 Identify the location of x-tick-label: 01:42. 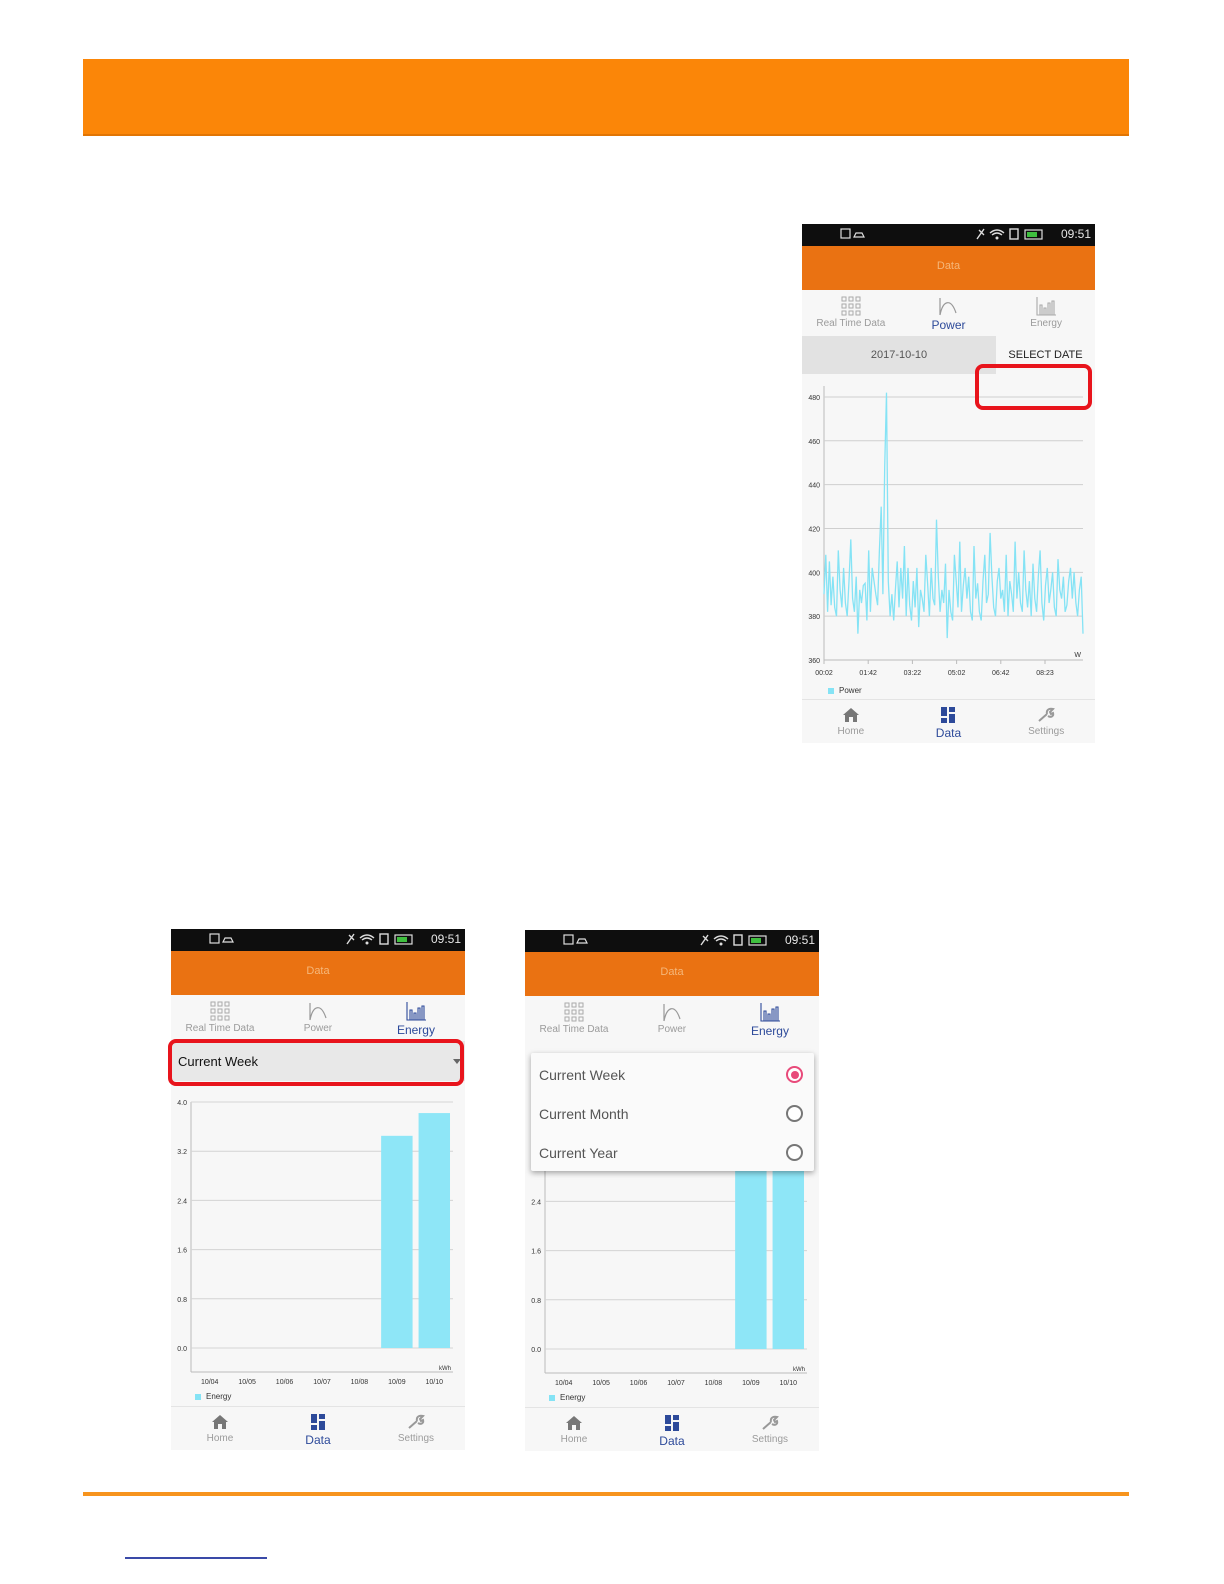
(868, 673).